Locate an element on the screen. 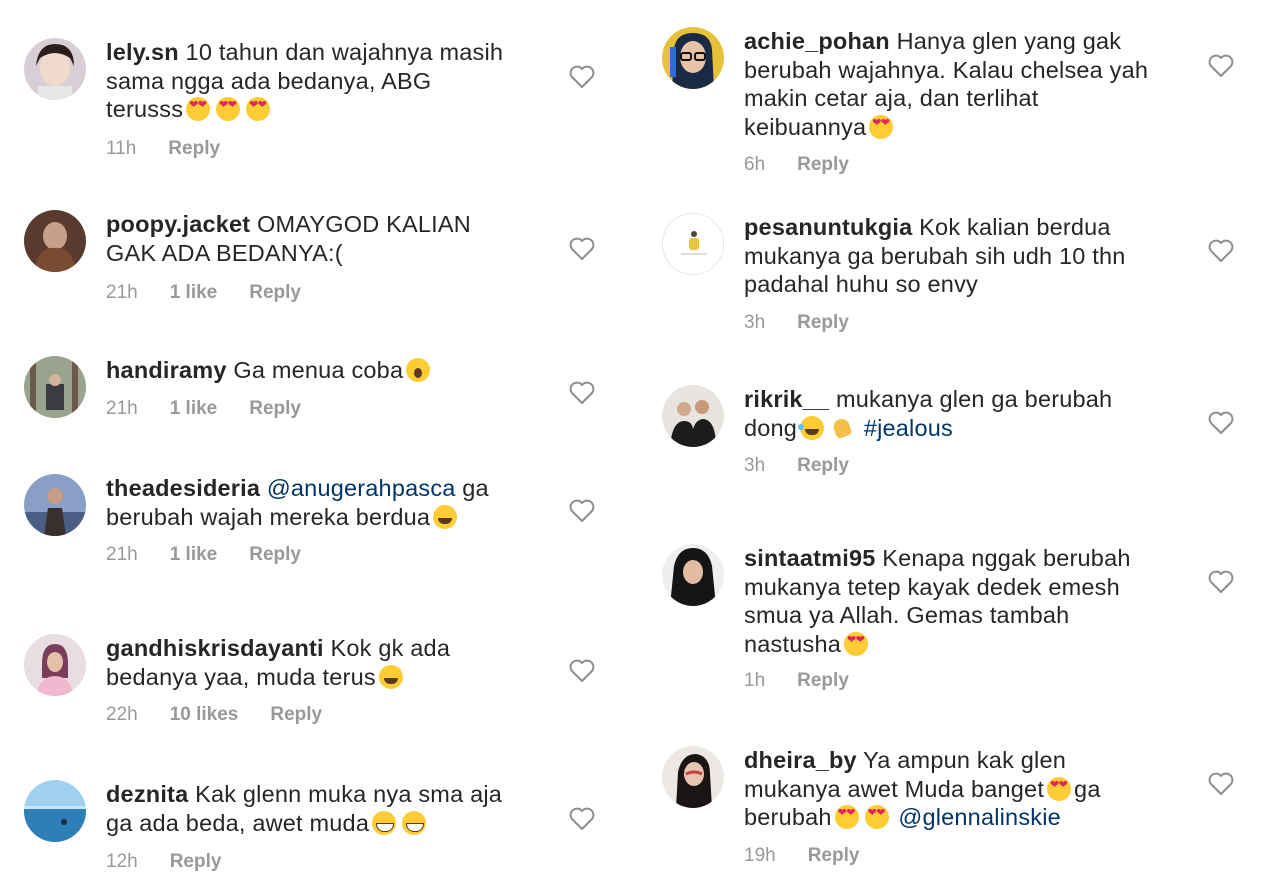  comment-username: rikrik__ is located at coordinates (786, 399).